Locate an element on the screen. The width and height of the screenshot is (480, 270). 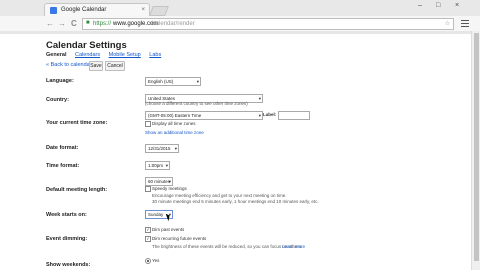
browser-menu-icon is located at coordinates (465, 23).